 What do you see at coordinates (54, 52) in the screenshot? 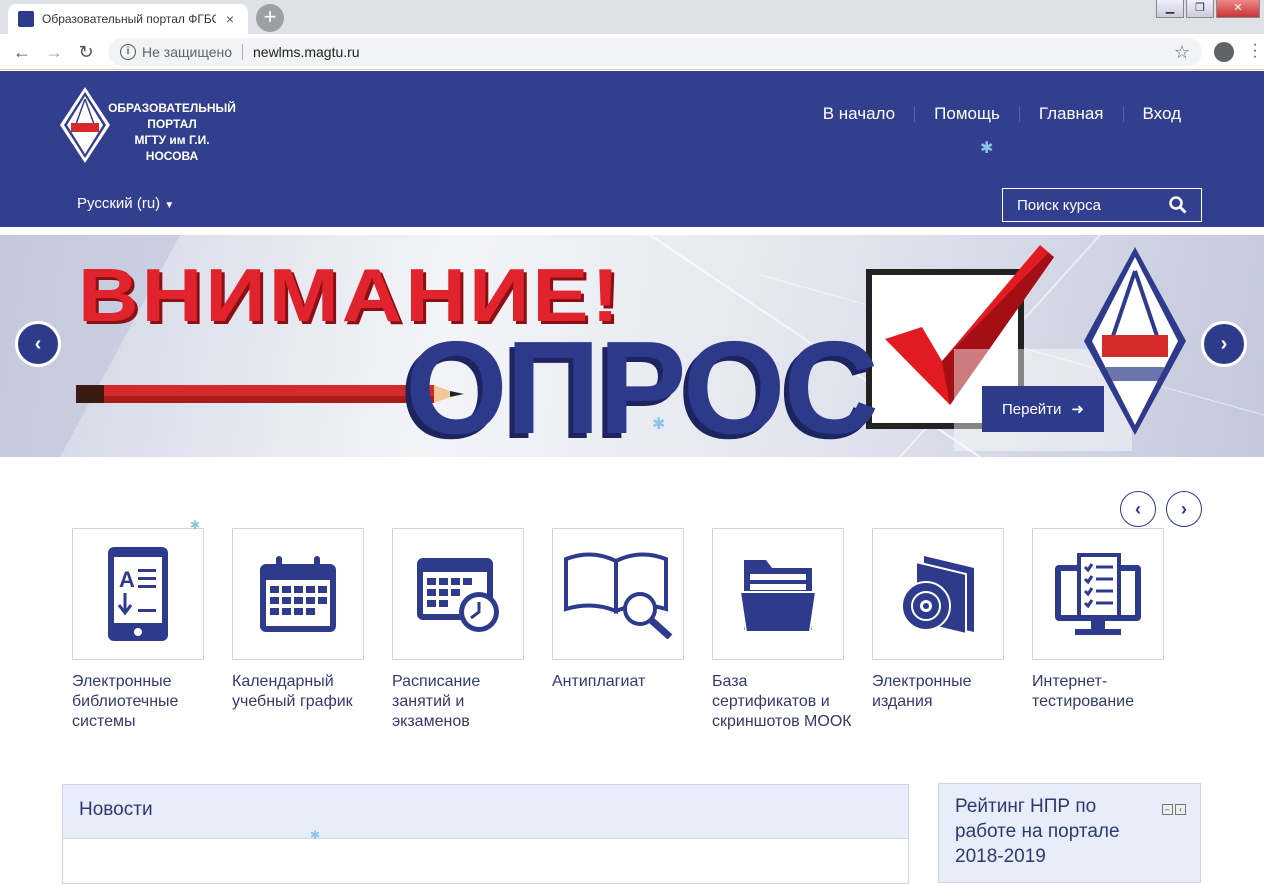
I see `forward-icon: →` at bounding box center [54, 52].